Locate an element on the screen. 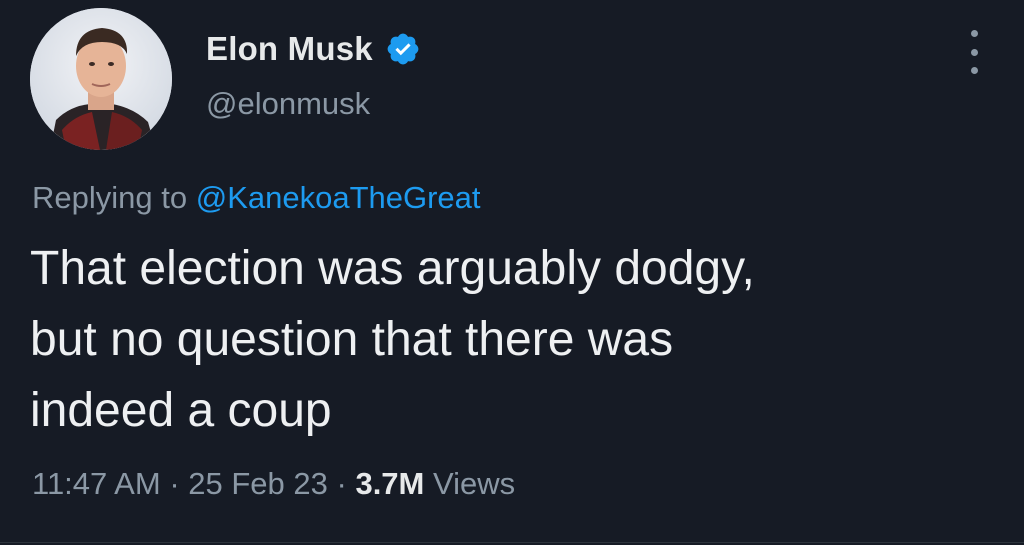 This screenshot has width=1024, height=545. tweet-text-line: but no question that there was is located at coordinates (352, 339).